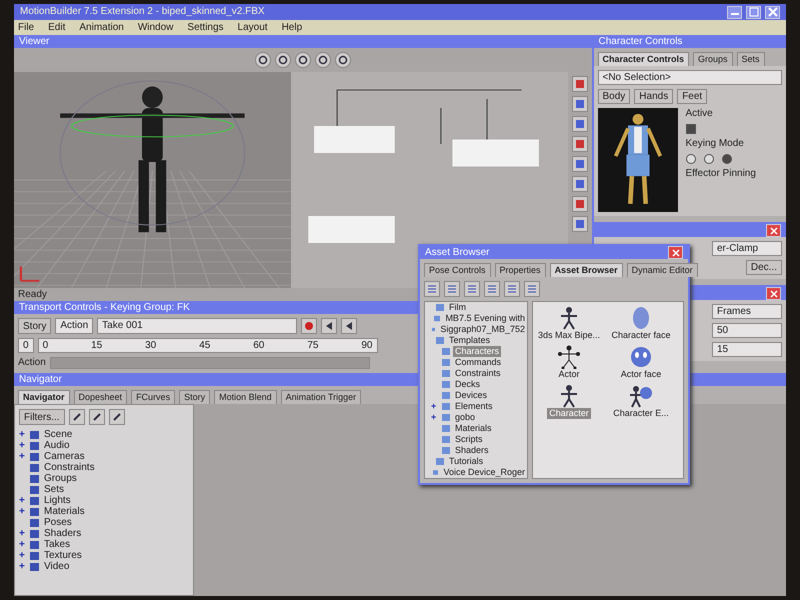 This screenshot has height=600, width=800. What do you see at coordinates (349, 326) in the screenshot?
I see `step-back-button` at bounding box center [349, 326].